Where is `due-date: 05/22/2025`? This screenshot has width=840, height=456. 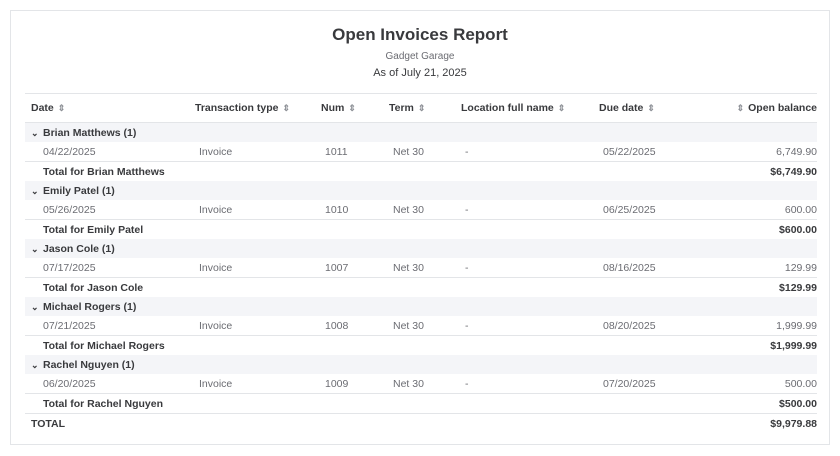 due-date: 05/22/2025 is located at coordinates (629, 151).